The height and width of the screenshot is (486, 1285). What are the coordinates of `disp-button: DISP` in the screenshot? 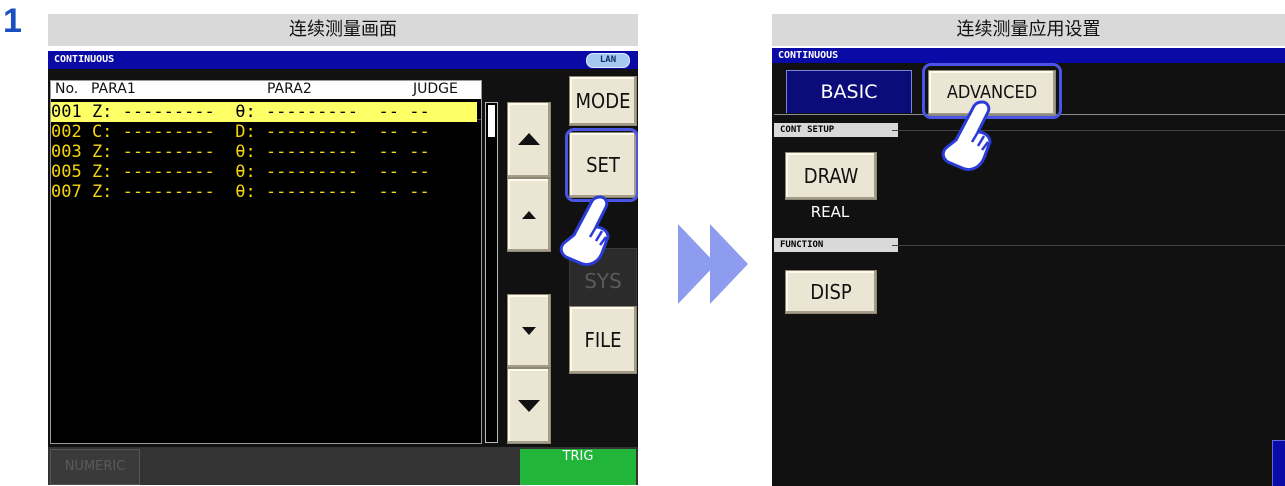 It's located at (831, 292).